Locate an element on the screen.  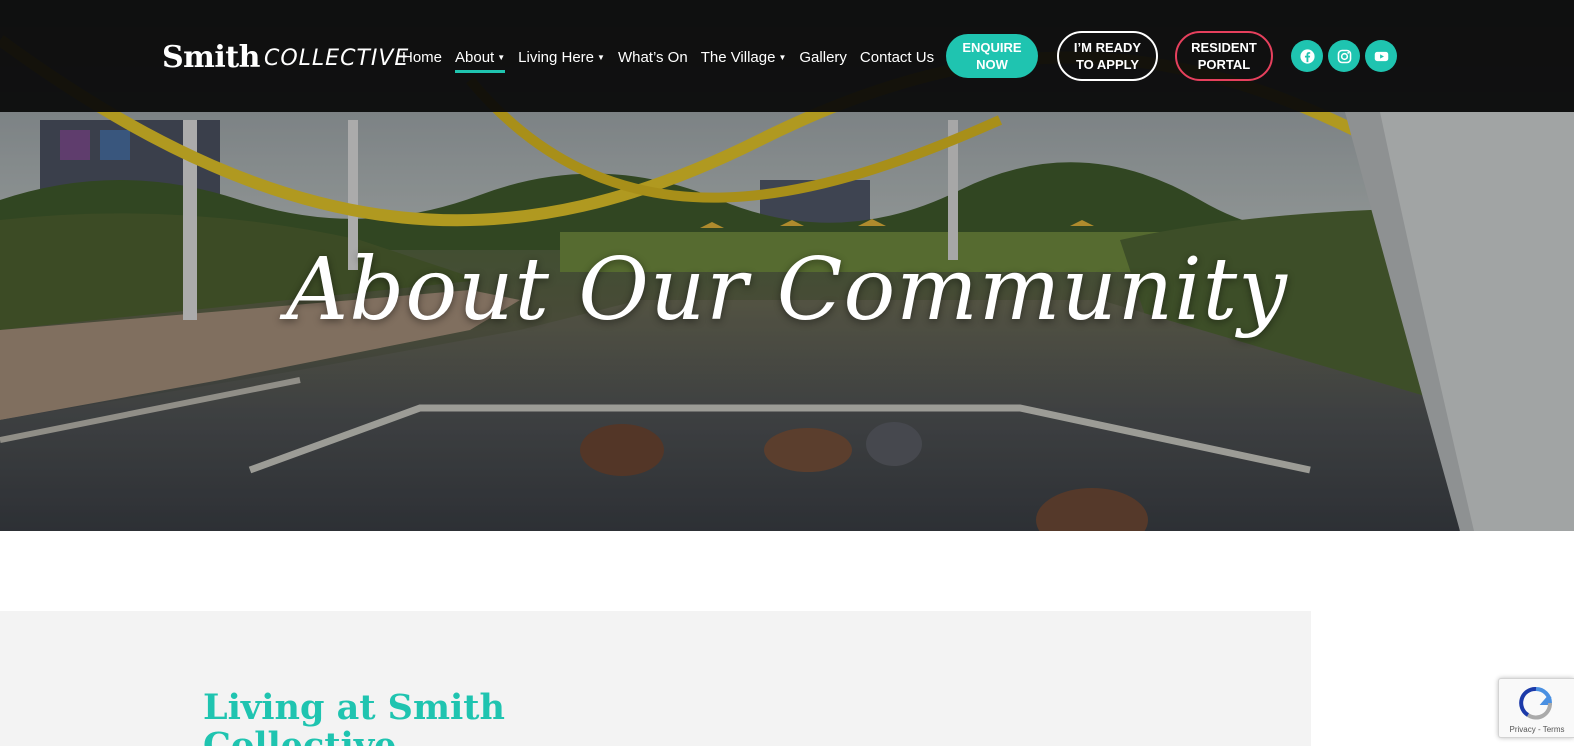
recaptcha-badge: Privacy - Terms is located at coordinates (1536, 708).